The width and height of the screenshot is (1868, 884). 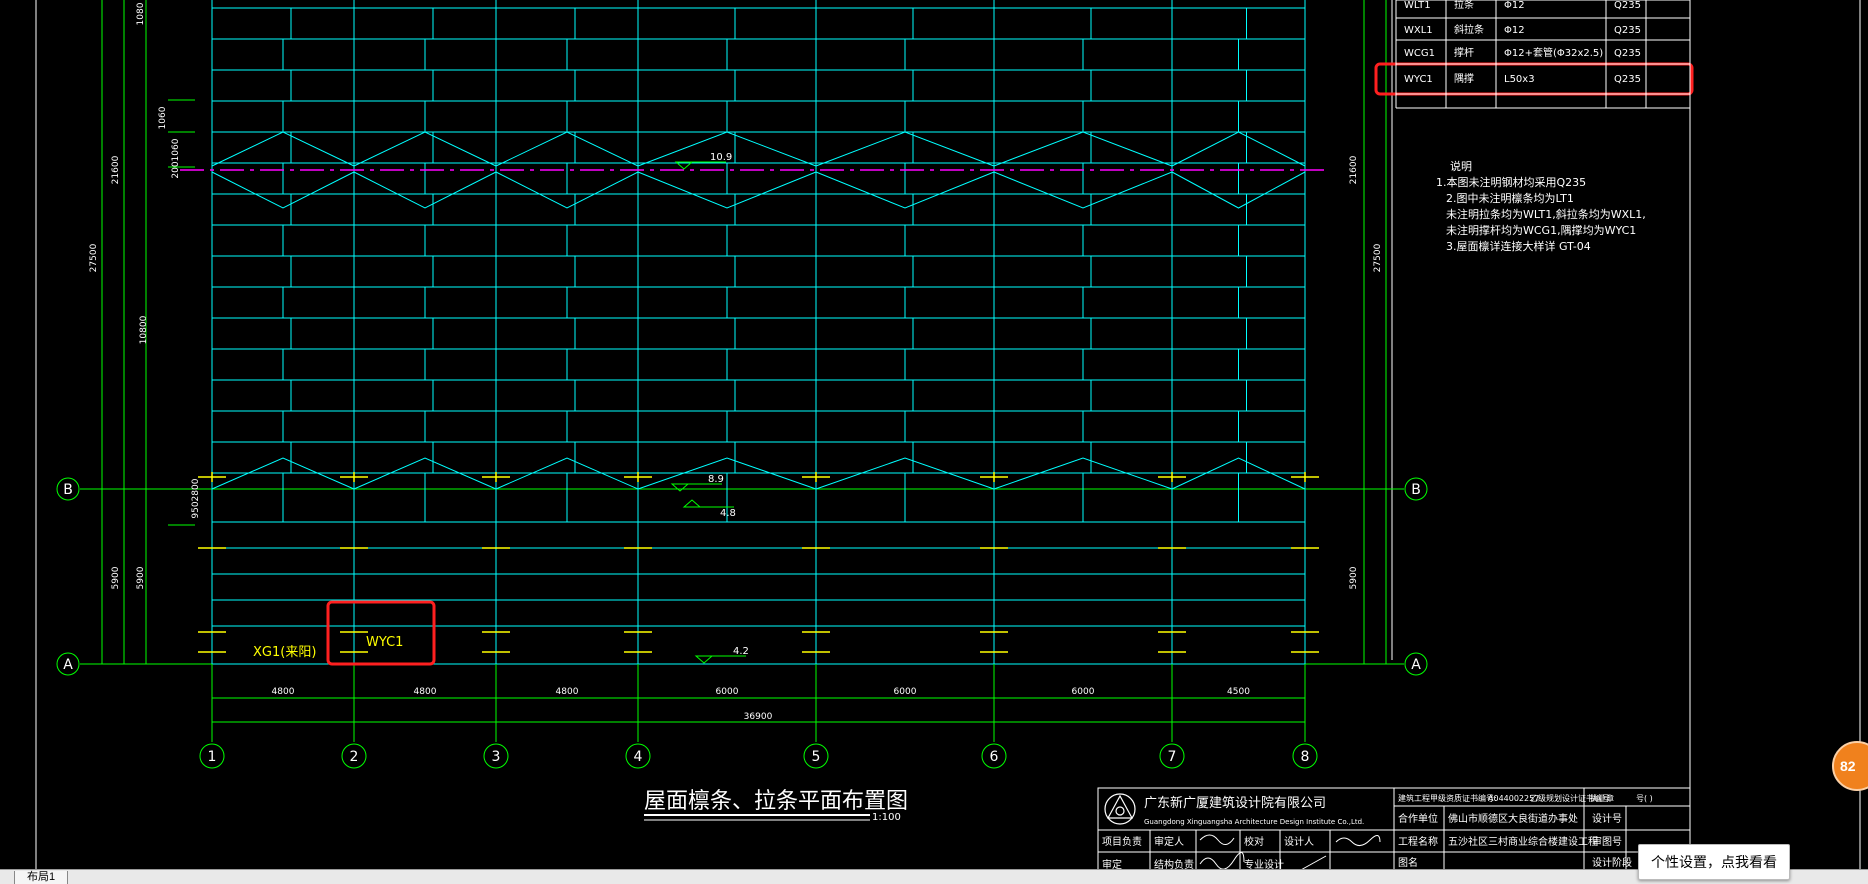 I want to click on elevation-value: 8.9, so click(x=716, y=479).